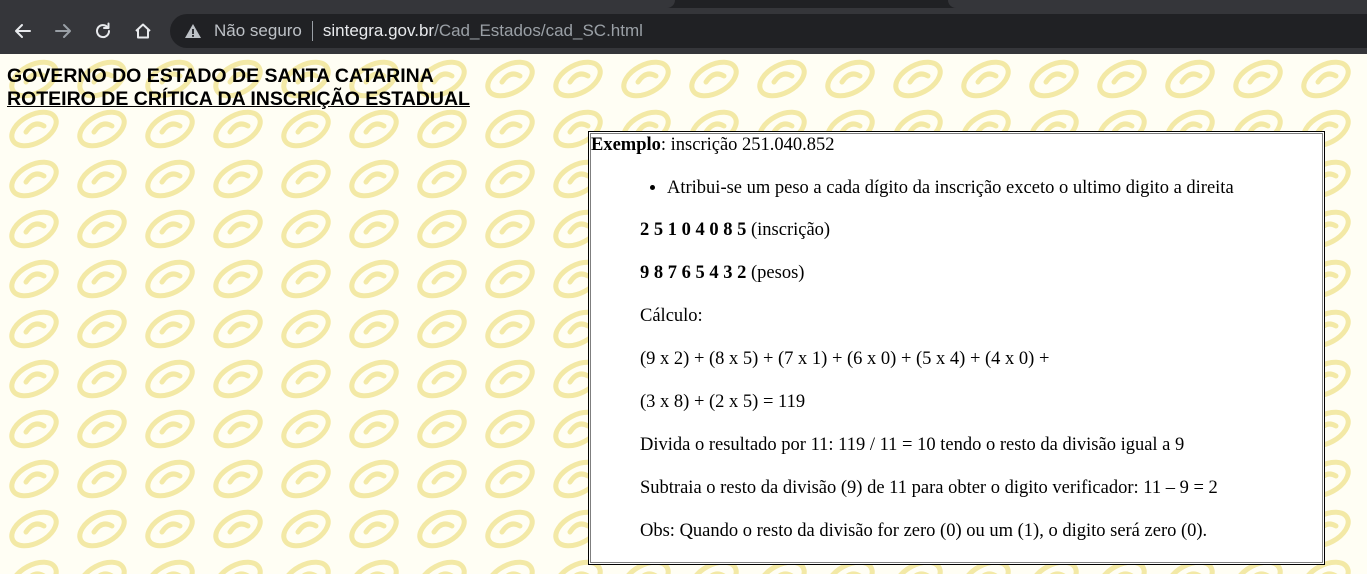 The image size is (1367, 574). What do you see at coordinates (220, 76) in the screenshot?
I see `page-title: GOVERNO DO ESTADO DE SANTA CATARINA` at bounding box center [220, 76].